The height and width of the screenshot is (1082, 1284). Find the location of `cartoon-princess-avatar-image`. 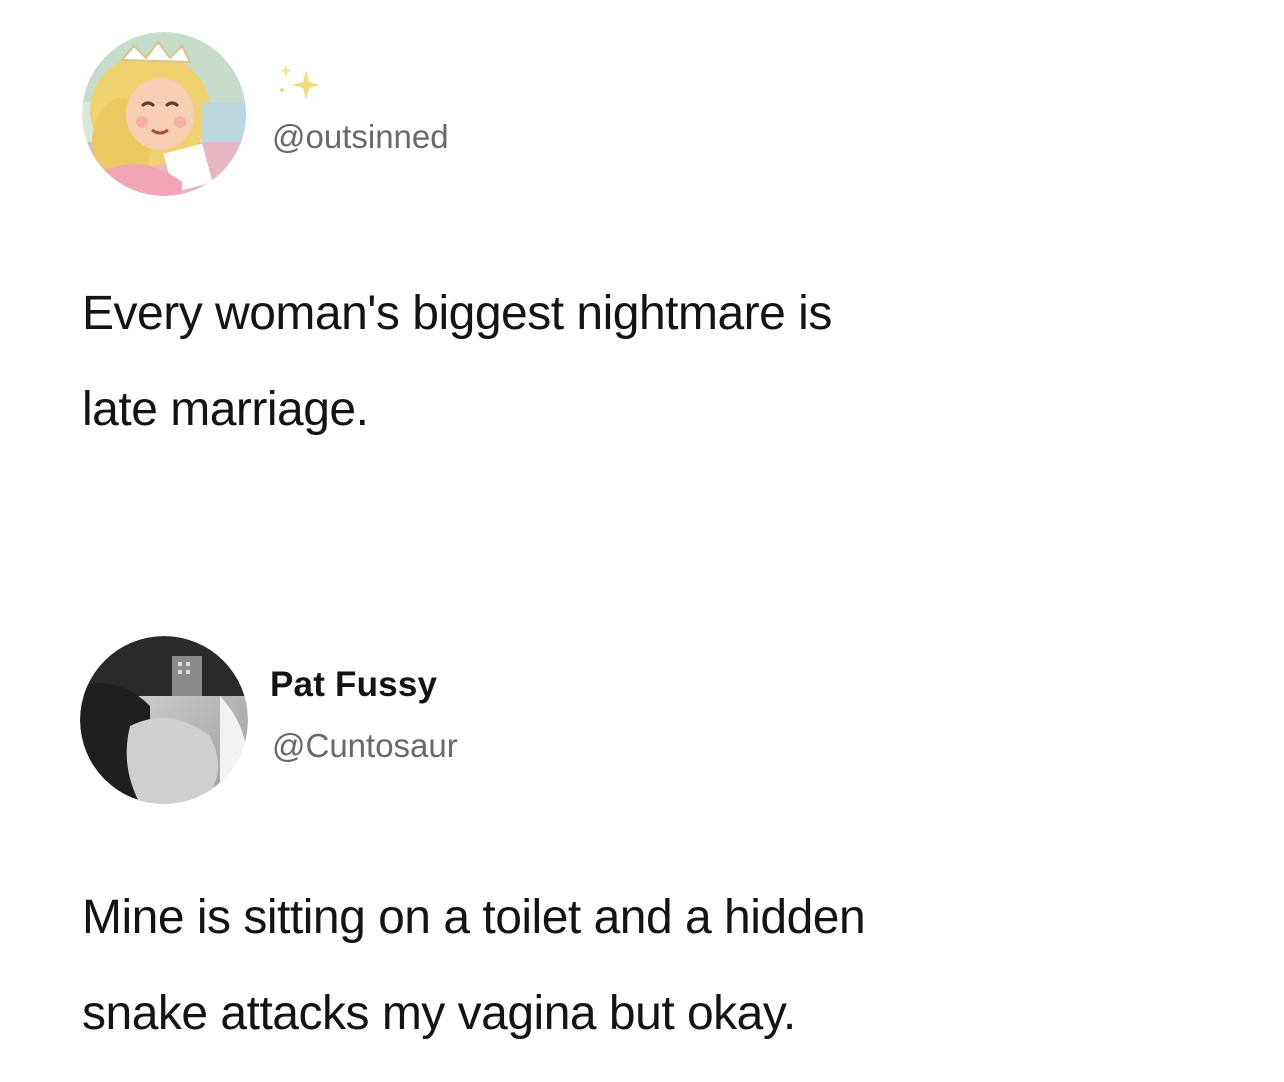

cartoon-princess-avatar-image is located at coordinates (164, 114).